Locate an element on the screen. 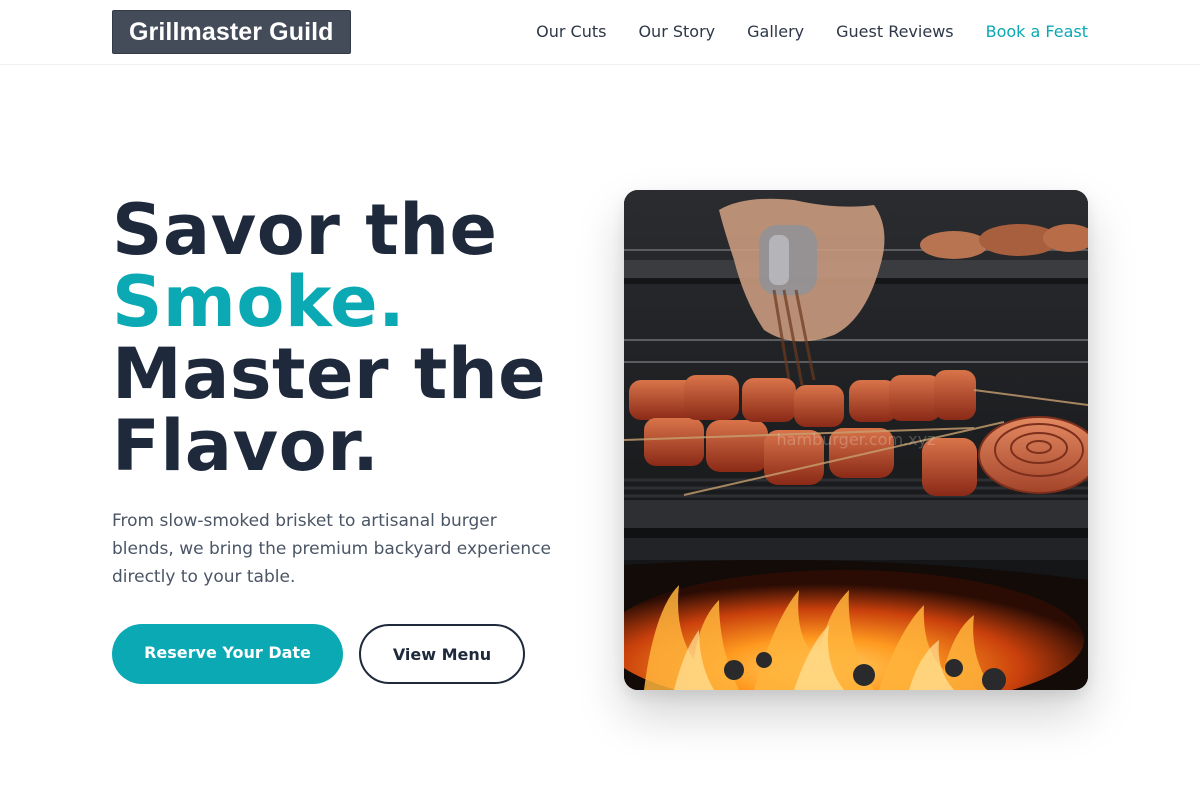 The image size is (1200, 800). nav-link-book-a-feast: Book a Feast is located at coordinates (1037, 31).